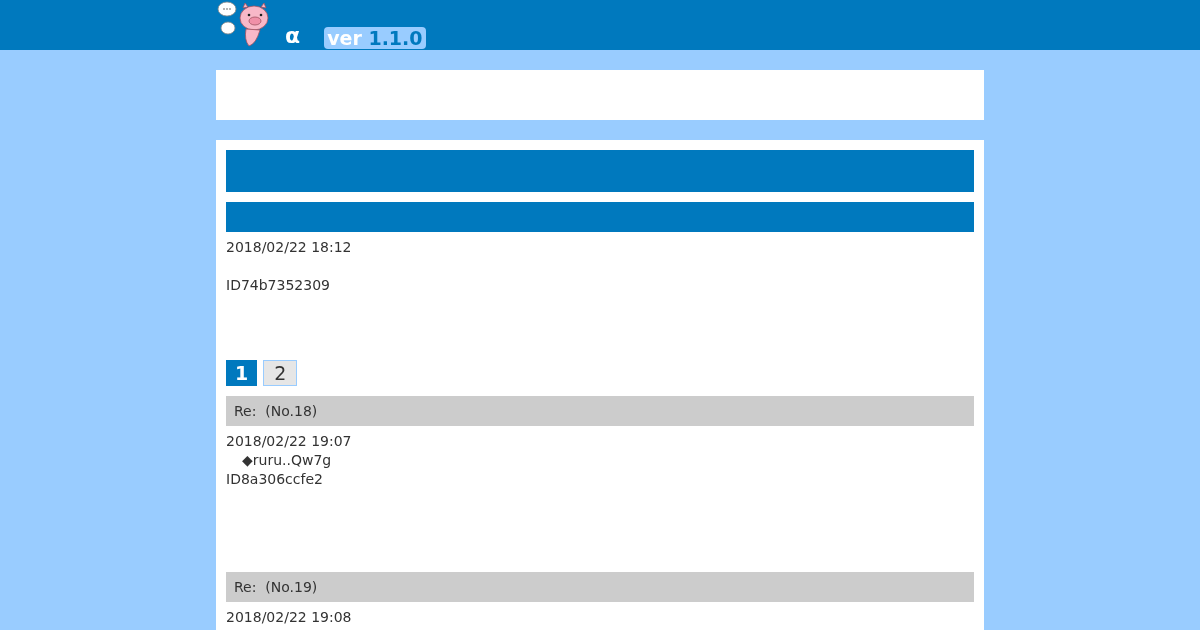 The image size is (1200, 630). What do you see at coordinates (244, 24) in the screenshot?
I see `pig-logo-drawing` at bounding box center [244, 24].